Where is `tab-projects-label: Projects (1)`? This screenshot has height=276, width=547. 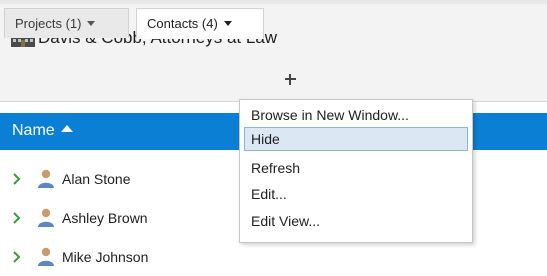
tab-projects-label: Projects (1) is located at coordinates (48, 23).